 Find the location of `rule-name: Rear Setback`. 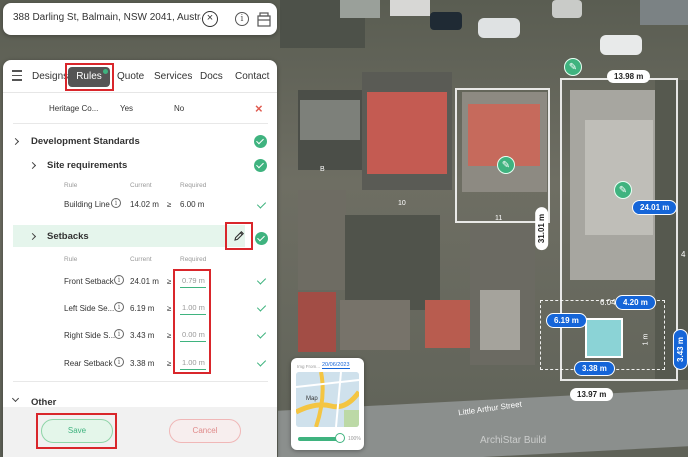

rule-name: Rear Setback is located at coordinates (88, 363).